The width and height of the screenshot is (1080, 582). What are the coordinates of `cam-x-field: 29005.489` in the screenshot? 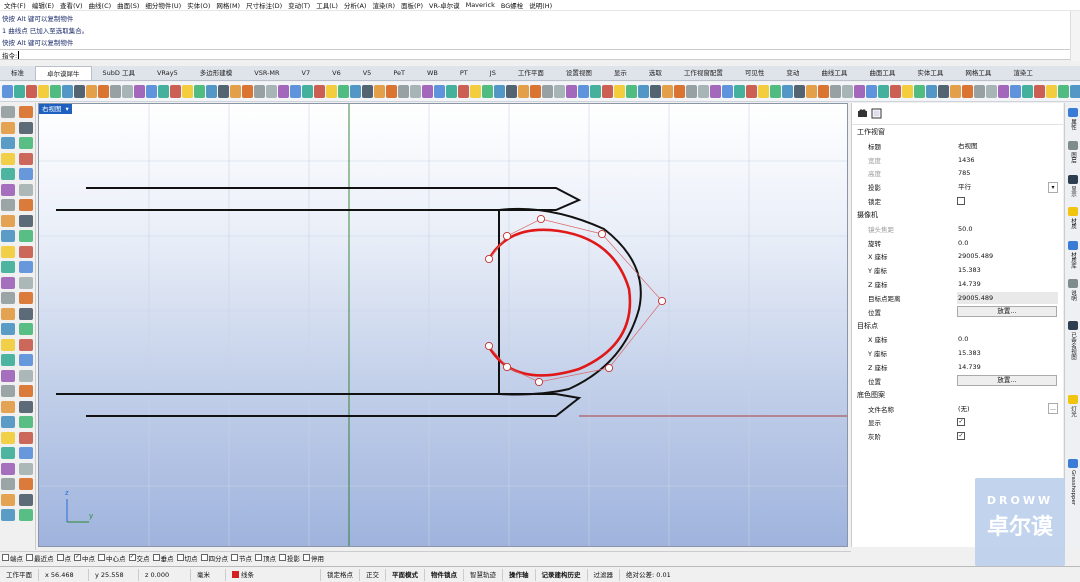 It's located at (1010, 256).